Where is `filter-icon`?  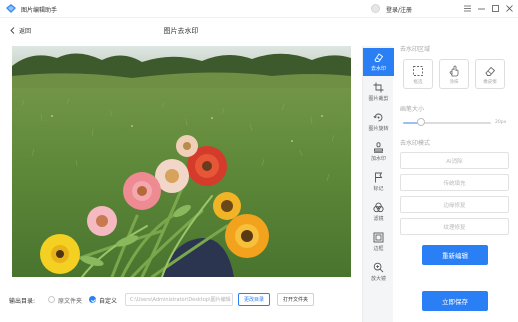 filter-icon is located at coordinates (378, 207).